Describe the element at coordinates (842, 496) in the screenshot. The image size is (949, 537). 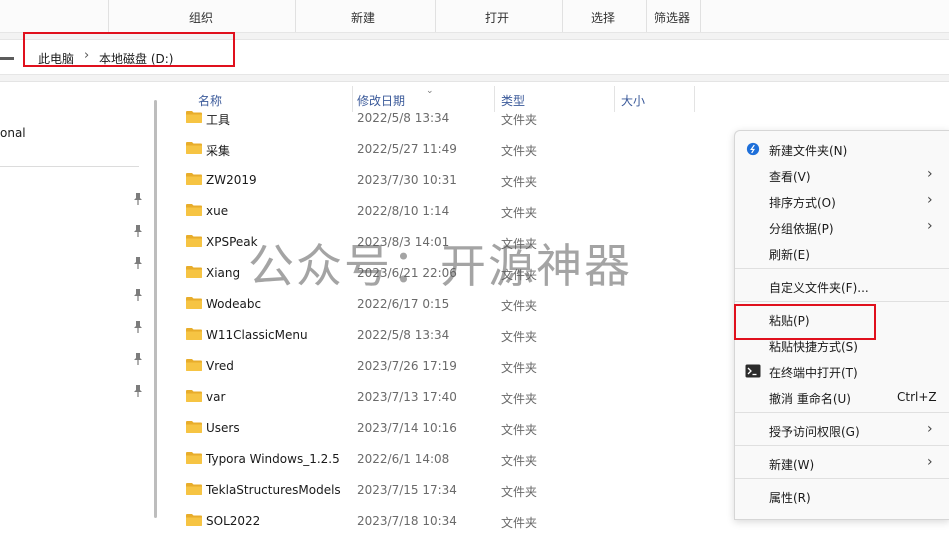
I see `menu-item-properties: 属性(R)` at that location.